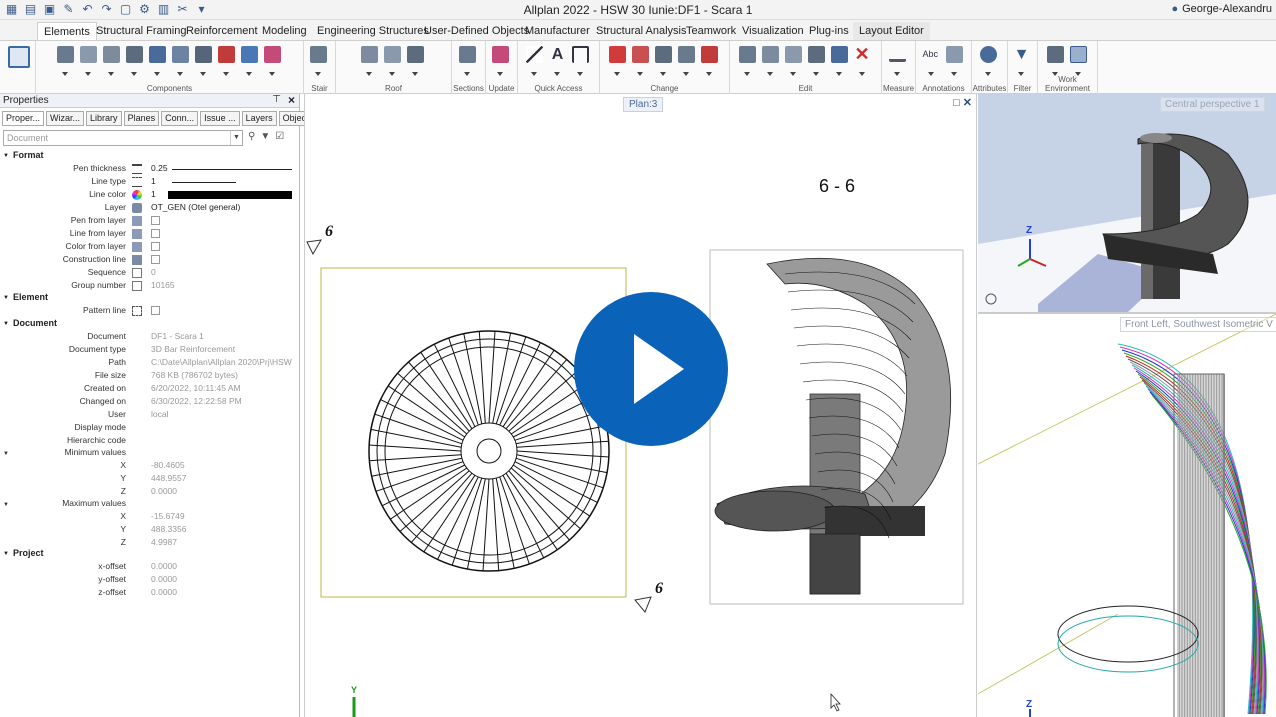  What do you see at coordinates (1175, 9) in the screenshot?
I see `user-icon: ●` at bounding box center [1175, 9].